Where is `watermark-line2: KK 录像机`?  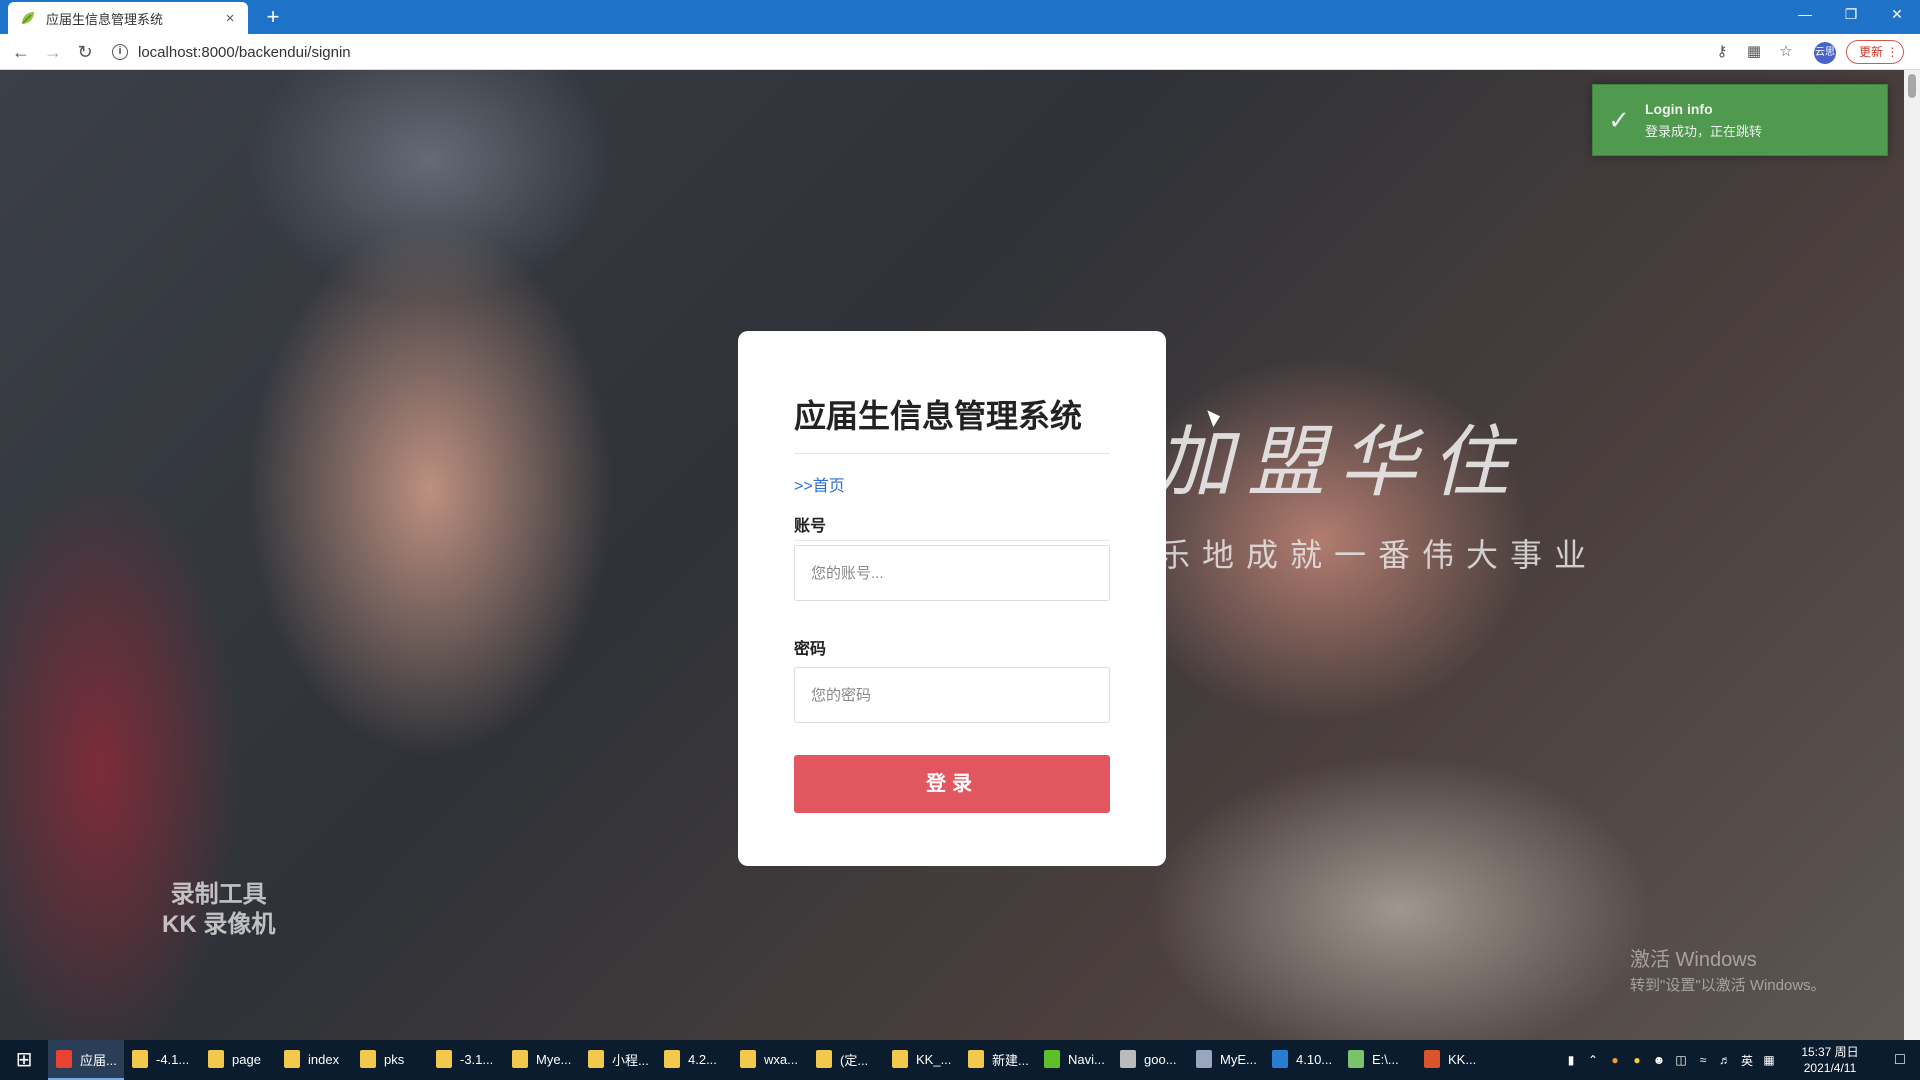
watermark-line2: KK 录像机 is located at coordinates (219, 924).